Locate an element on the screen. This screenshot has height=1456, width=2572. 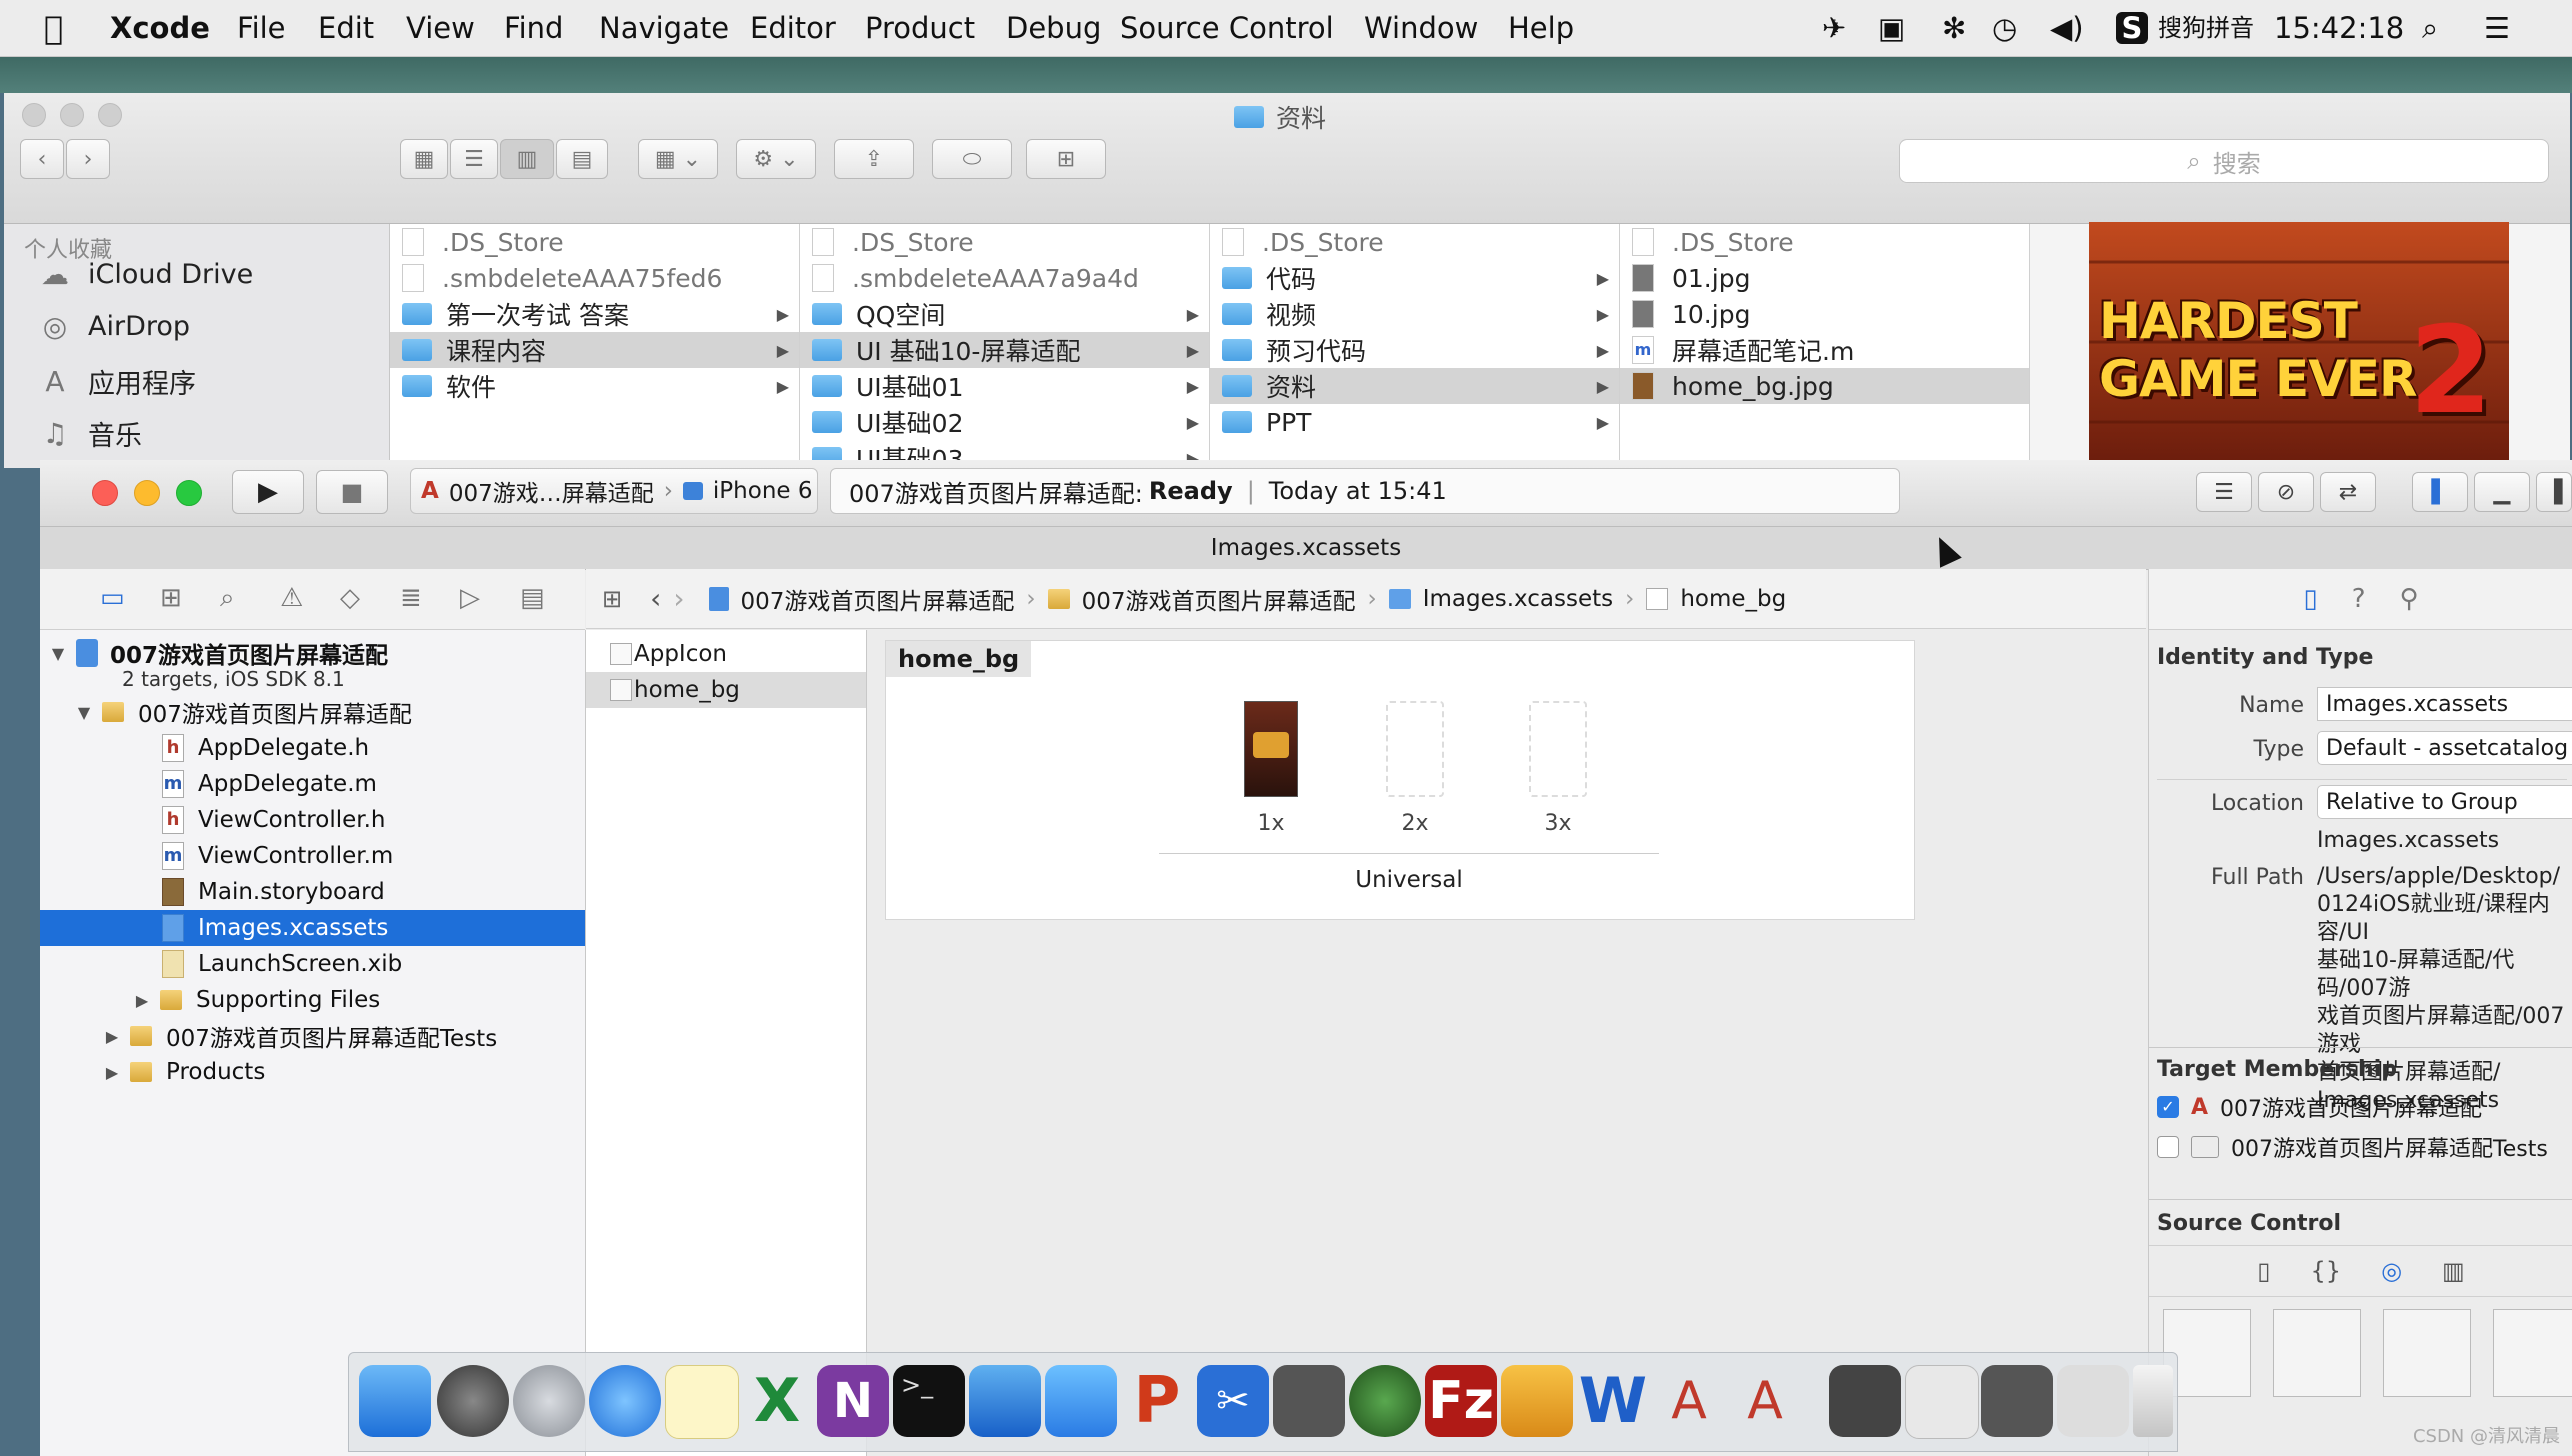
file-row: .smbdeleteAAA7a9a4d is located at coordinates (1004, 278).